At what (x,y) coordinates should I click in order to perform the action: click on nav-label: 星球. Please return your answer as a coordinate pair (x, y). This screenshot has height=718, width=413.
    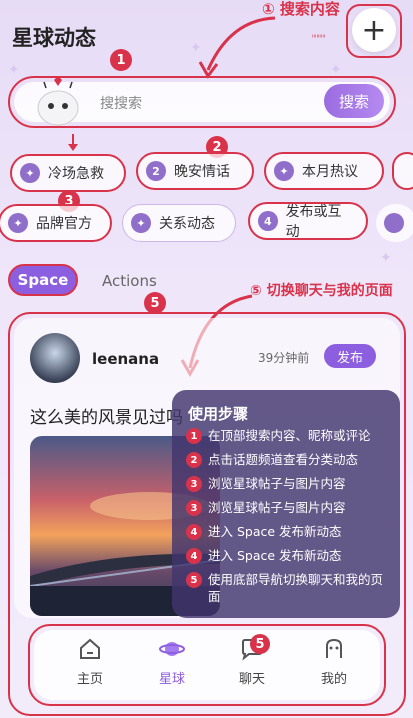
    Looking at the image, I should click on (171, 679).